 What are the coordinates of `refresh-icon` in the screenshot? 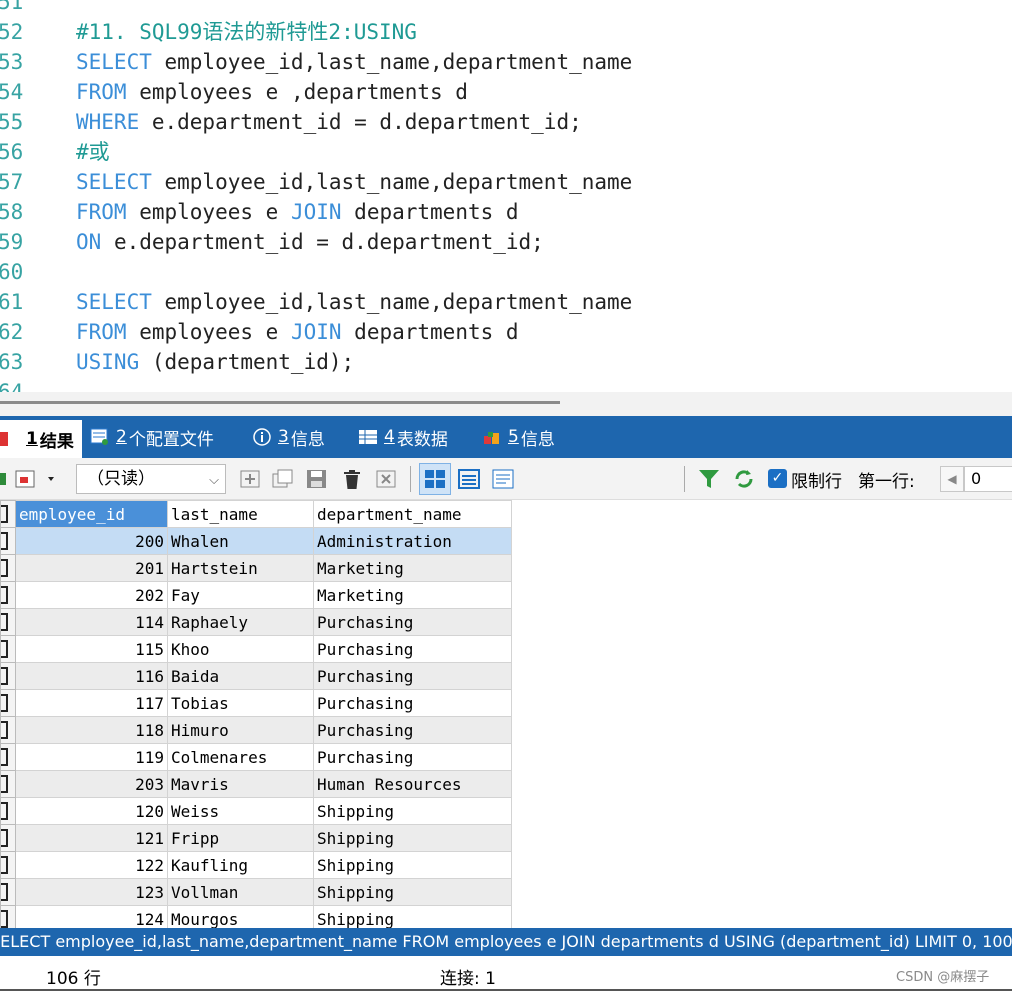 It's located at (744, 479).